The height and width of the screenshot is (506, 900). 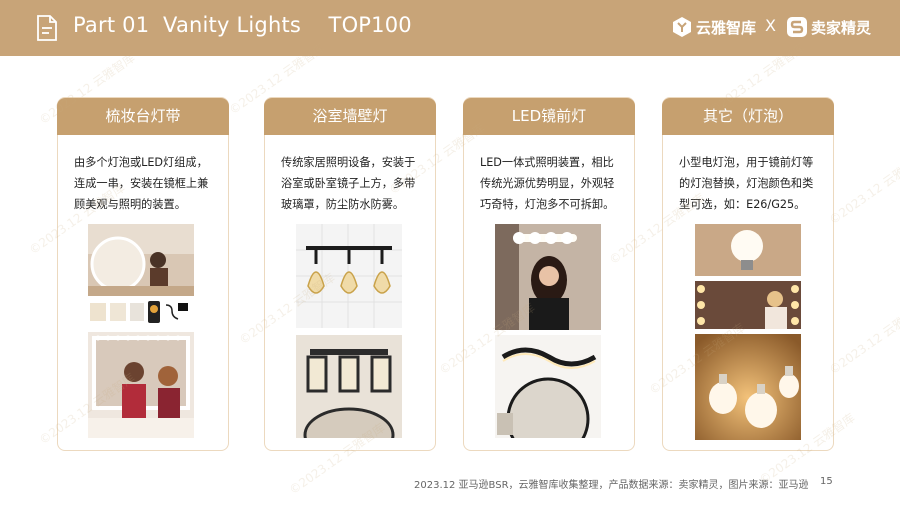 What do you see at coordinates (548, 386) in the screenshot?
I see `wave-led-light-photo` at bounding box center [548, 386].